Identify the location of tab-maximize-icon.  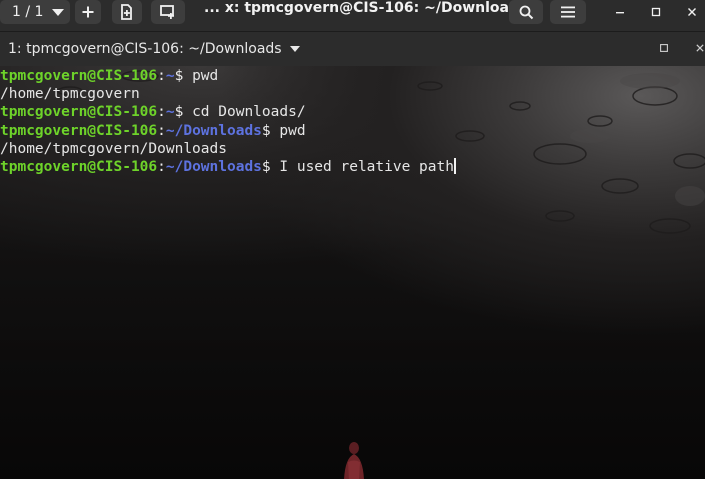
(664, 48).